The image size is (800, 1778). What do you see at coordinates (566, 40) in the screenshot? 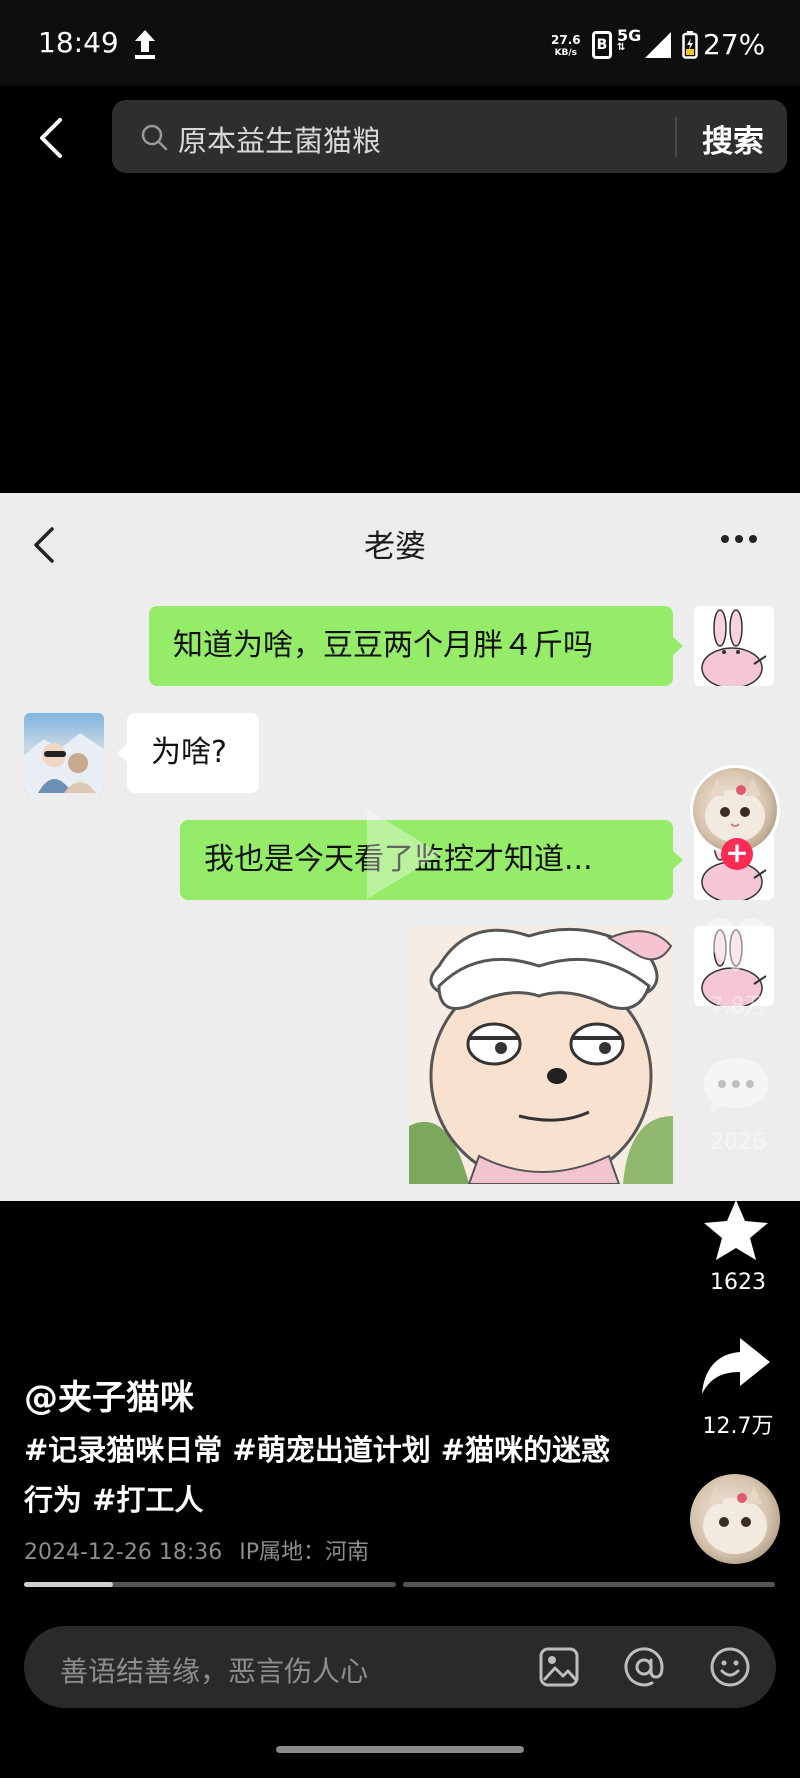
I see `net-speed-value: 27.6` at bounding box center [566, 40].